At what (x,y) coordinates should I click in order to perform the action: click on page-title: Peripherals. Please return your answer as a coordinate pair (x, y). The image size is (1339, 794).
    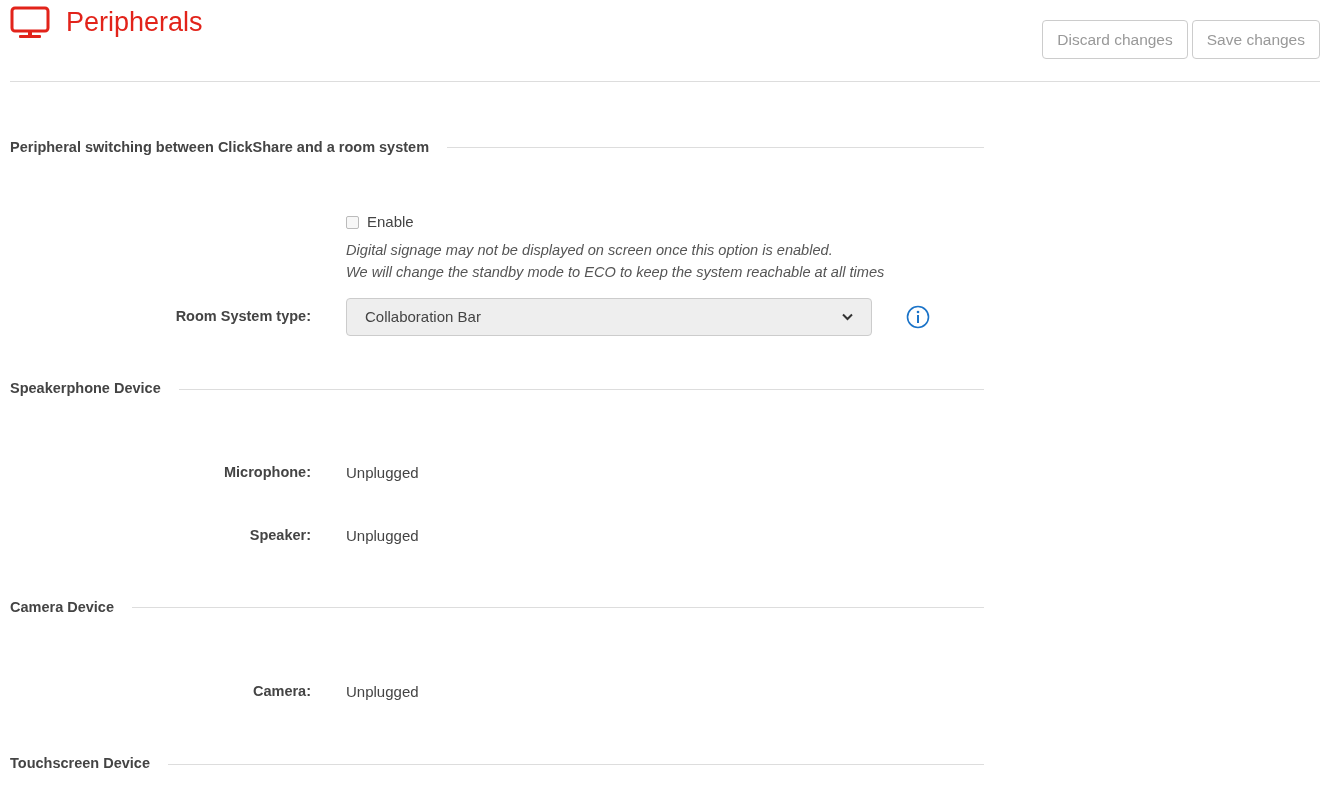
    Looking at the image, I should click on (134, 22).